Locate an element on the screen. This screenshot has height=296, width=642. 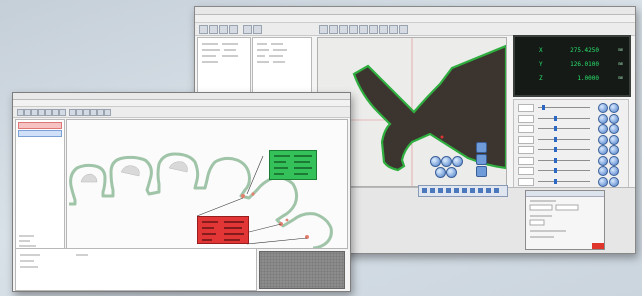
dro-row-z: Z 1.0000 mm is located at coordinates (572, 81).